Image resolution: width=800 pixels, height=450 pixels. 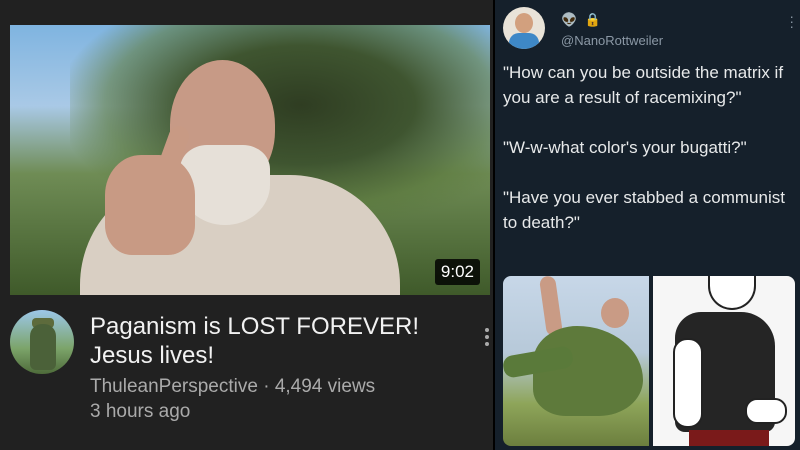 I want to click on video-duration-badge: 9:02, so click(x=457, y=272).